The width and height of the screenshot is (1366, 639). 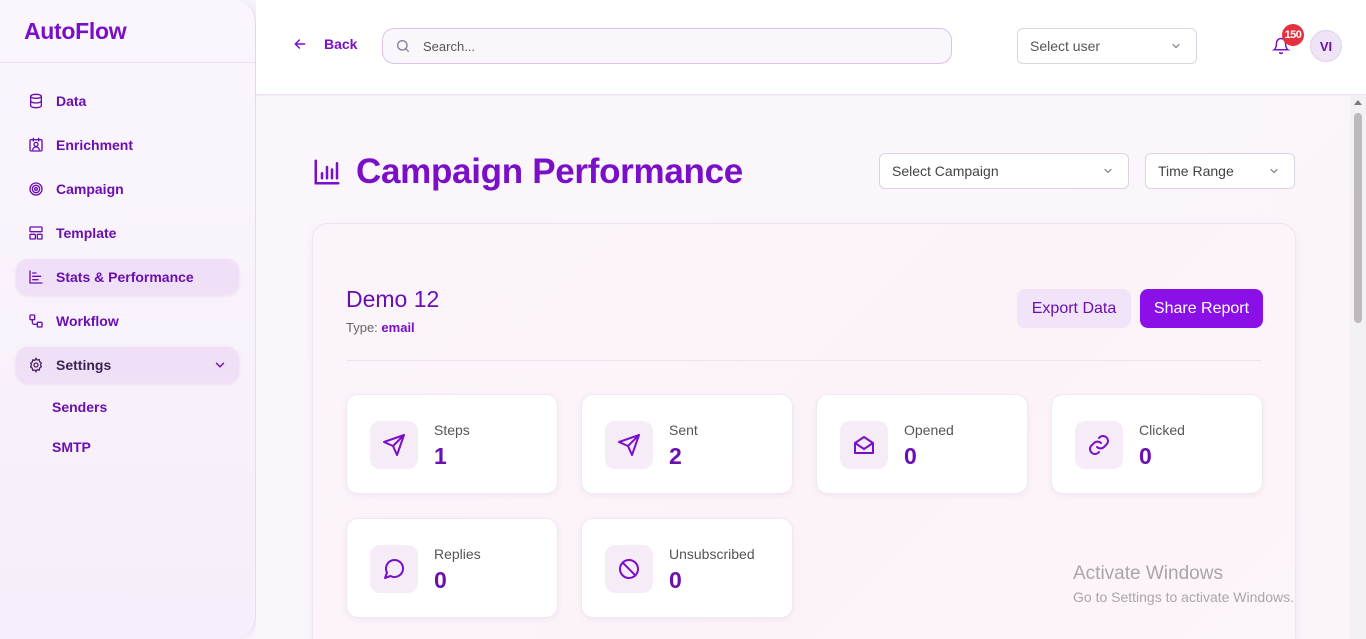 I want to click on sidebar-subitem-senders: Senders, so click(x=127, y=407).